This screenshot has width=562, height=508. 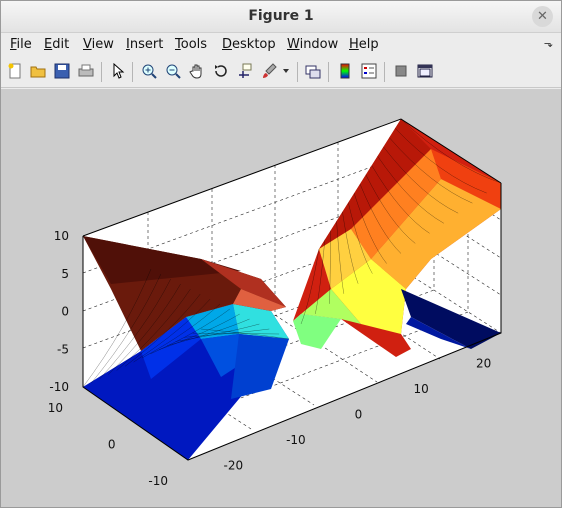 What do you see at coordinates (542, 16) in the screenshot?
I see `close-icon: ✕` at bounding box center [542, 16].